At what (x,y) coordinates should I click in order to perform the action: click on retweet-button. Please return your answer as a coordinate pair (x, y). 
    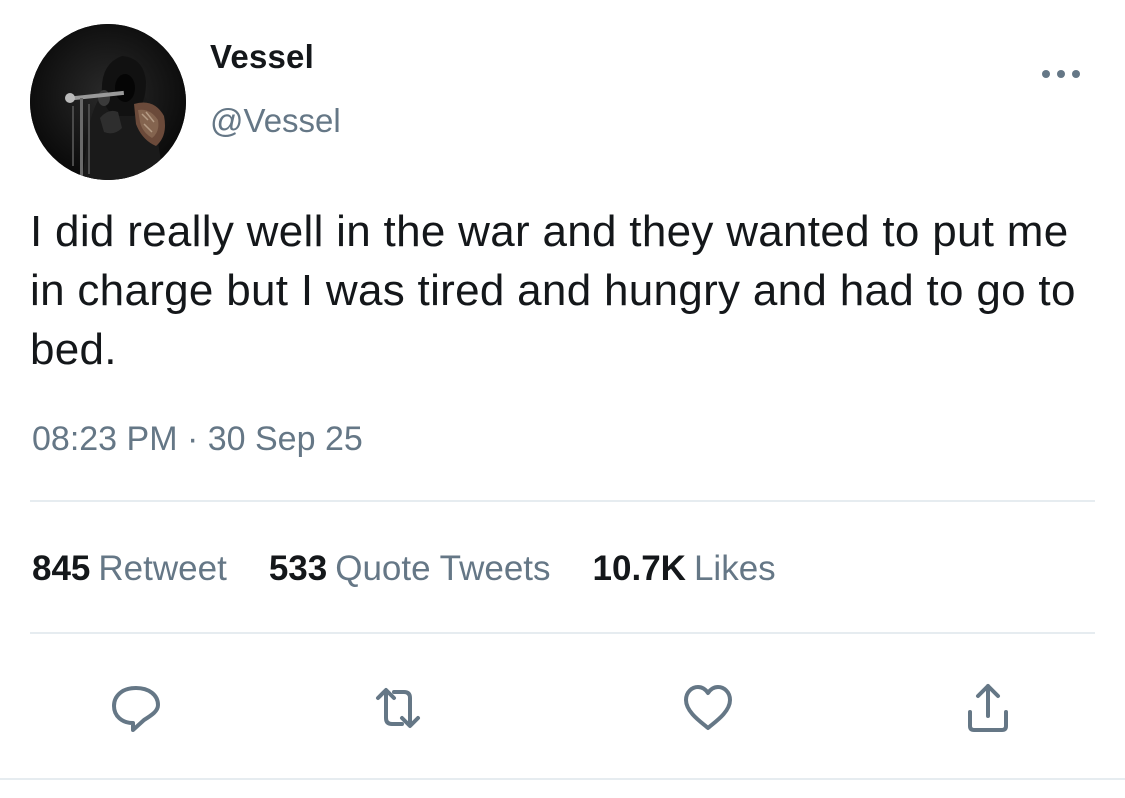
    Looking at the image, I should click on (398, 708).